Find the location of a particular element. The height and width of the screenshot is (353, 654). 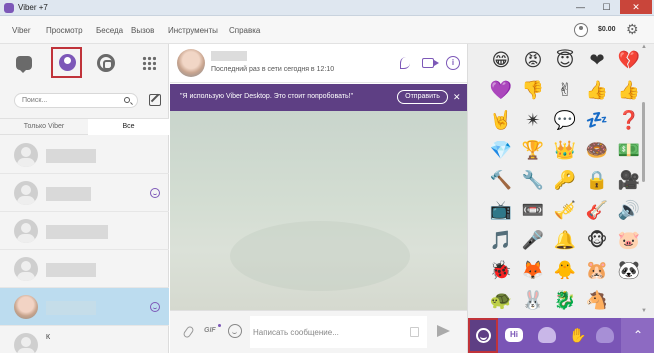

sticker-item: 🐹 is located at coordinates (597, 271).